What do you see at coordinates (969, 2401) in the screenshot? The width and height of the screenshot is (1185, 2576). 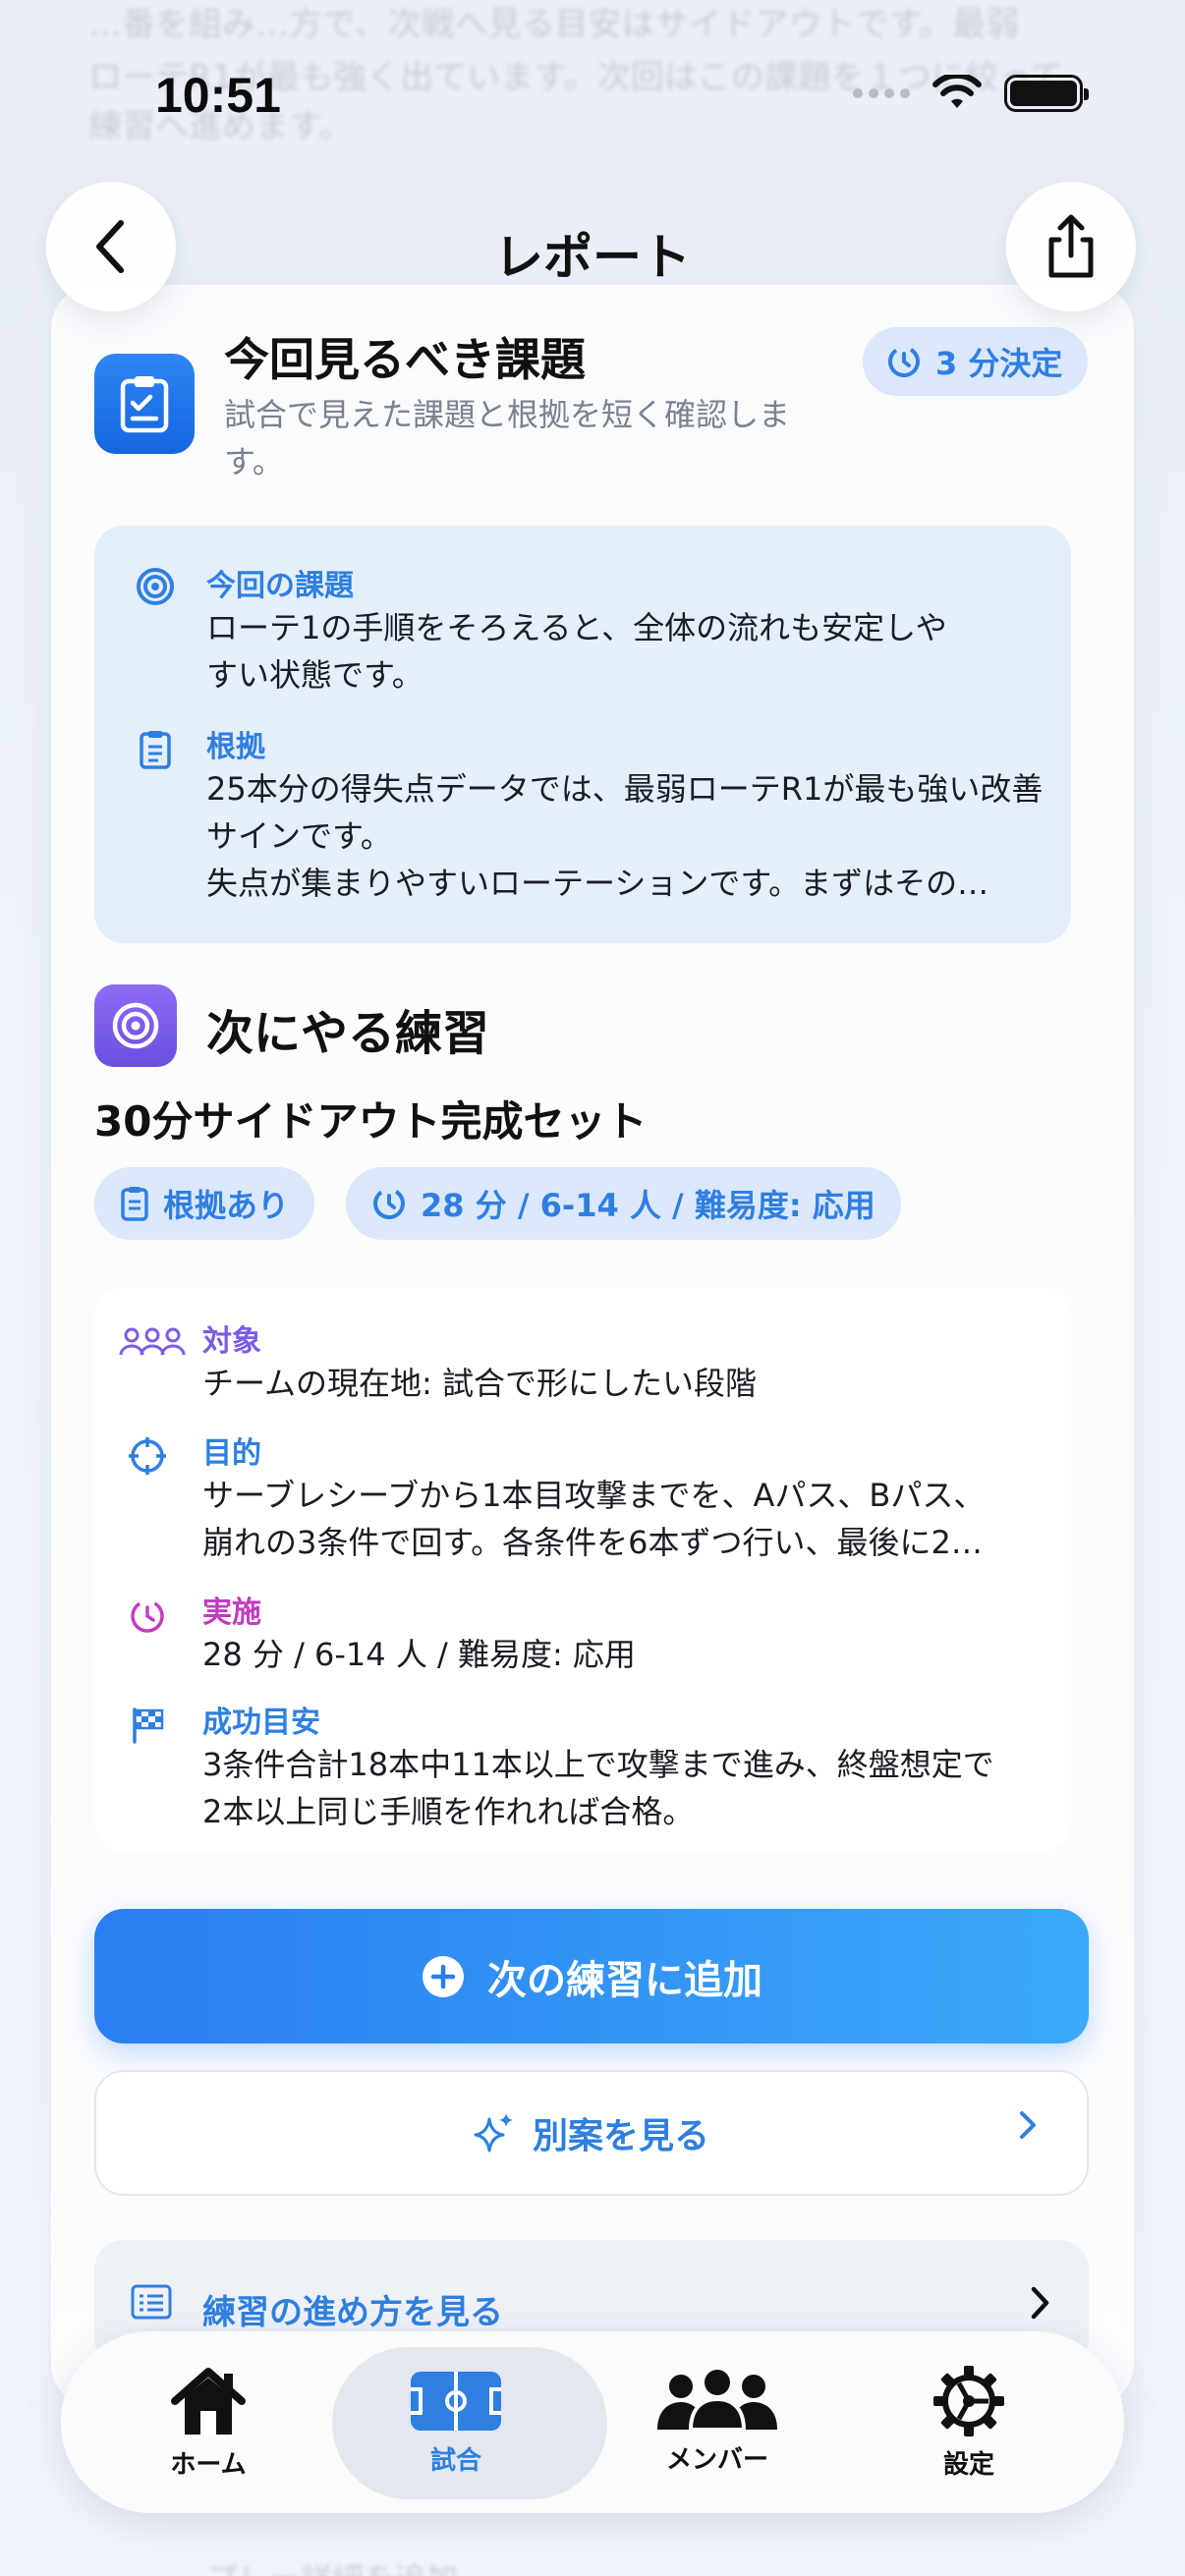 I see `gear-icon` at bounding box center [969, 2401].